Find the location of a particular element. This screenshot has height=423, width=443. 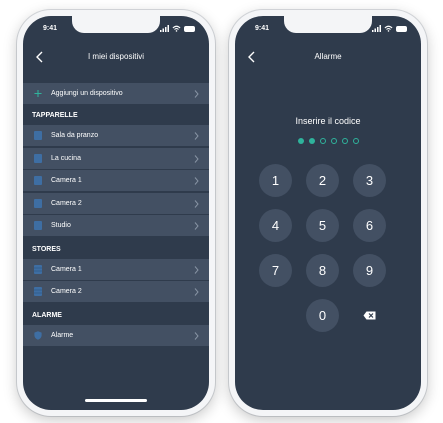

pin-prompt: Inserire il codice is located at coordinates (328, 121).